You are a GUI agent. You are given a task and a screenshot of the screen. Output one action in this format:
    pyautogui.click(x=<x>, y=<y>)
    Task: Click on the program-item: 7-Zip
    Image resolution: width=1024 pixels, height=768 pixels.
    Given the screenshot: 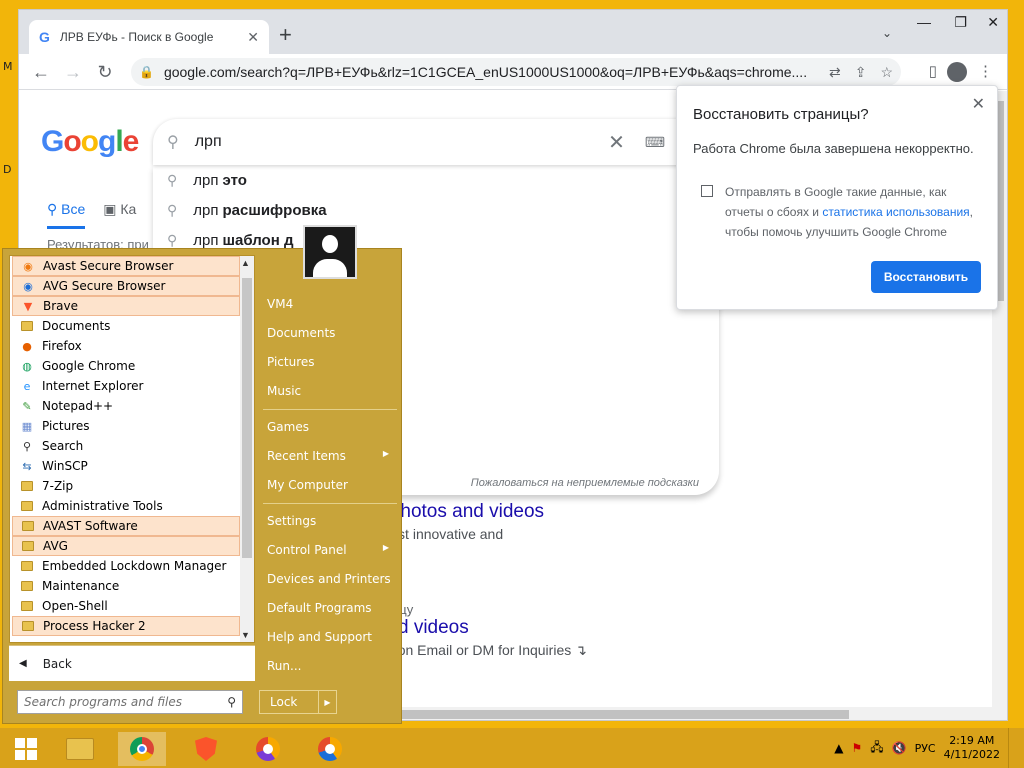 What is the action you would take?
    pyautogui.click(x=126, y=486)
    